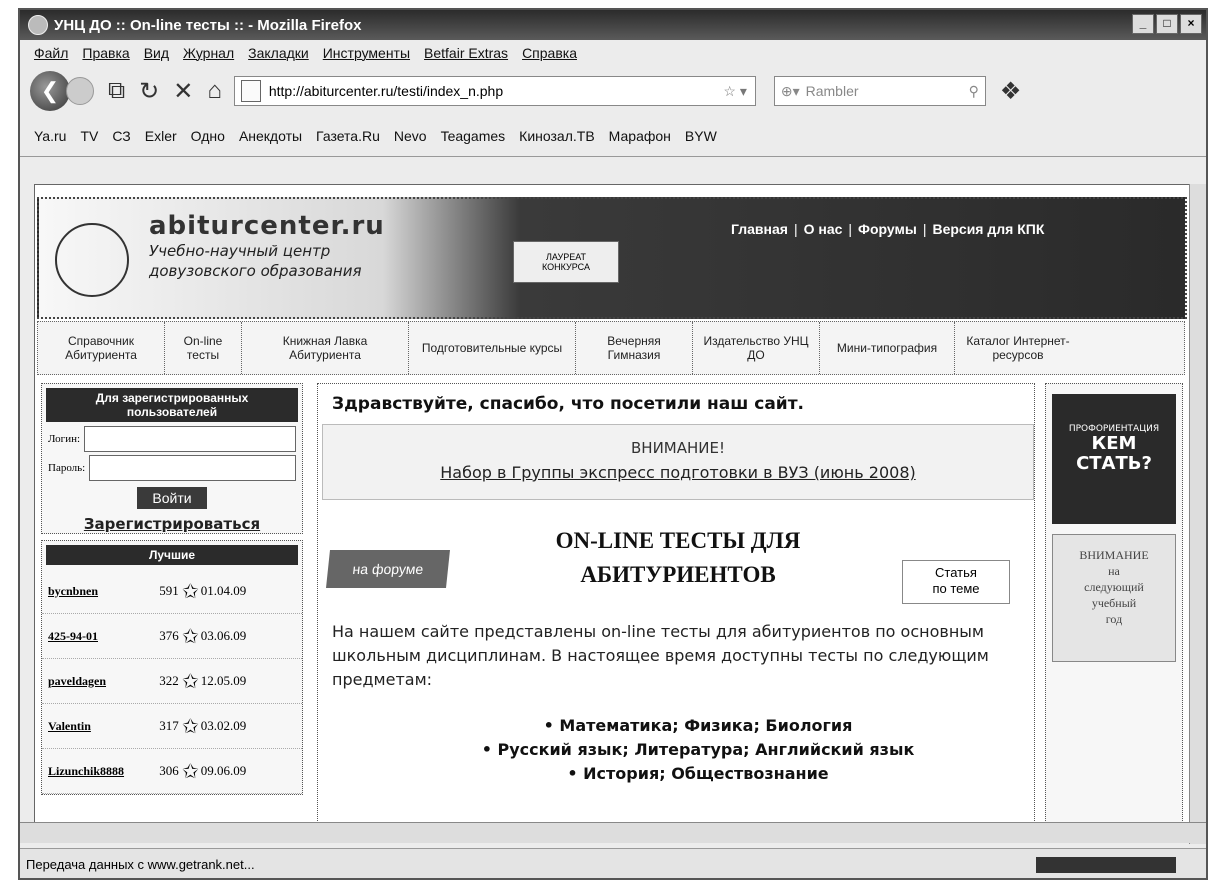 This screenshot has height=895, width=1225. Describe the element at coordinates (223, 680) in the screenshot. I see `best-user-date: 12.05.09` at that location.